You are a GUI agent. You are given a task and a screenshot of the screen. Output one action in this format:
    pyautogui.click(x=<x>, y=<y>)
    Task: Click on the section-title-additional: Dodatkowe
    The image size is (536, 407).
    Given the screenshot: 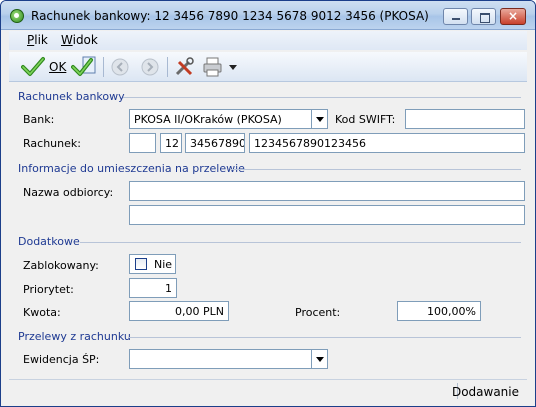 What is the action you would take?
    pyautogui.click(x=49, y=241)
    